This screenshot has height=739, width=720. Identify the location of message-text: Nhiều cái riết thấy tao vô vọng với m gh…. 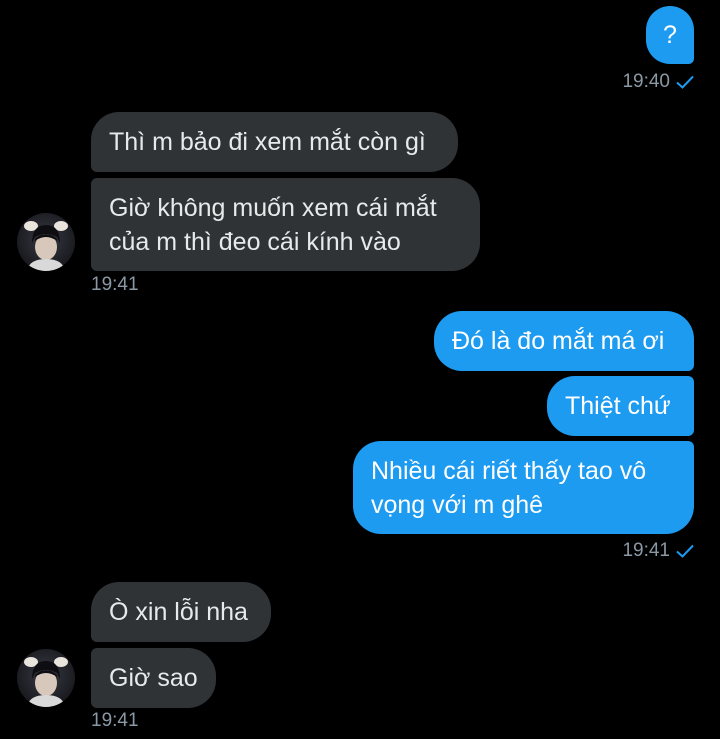
(509, 487).